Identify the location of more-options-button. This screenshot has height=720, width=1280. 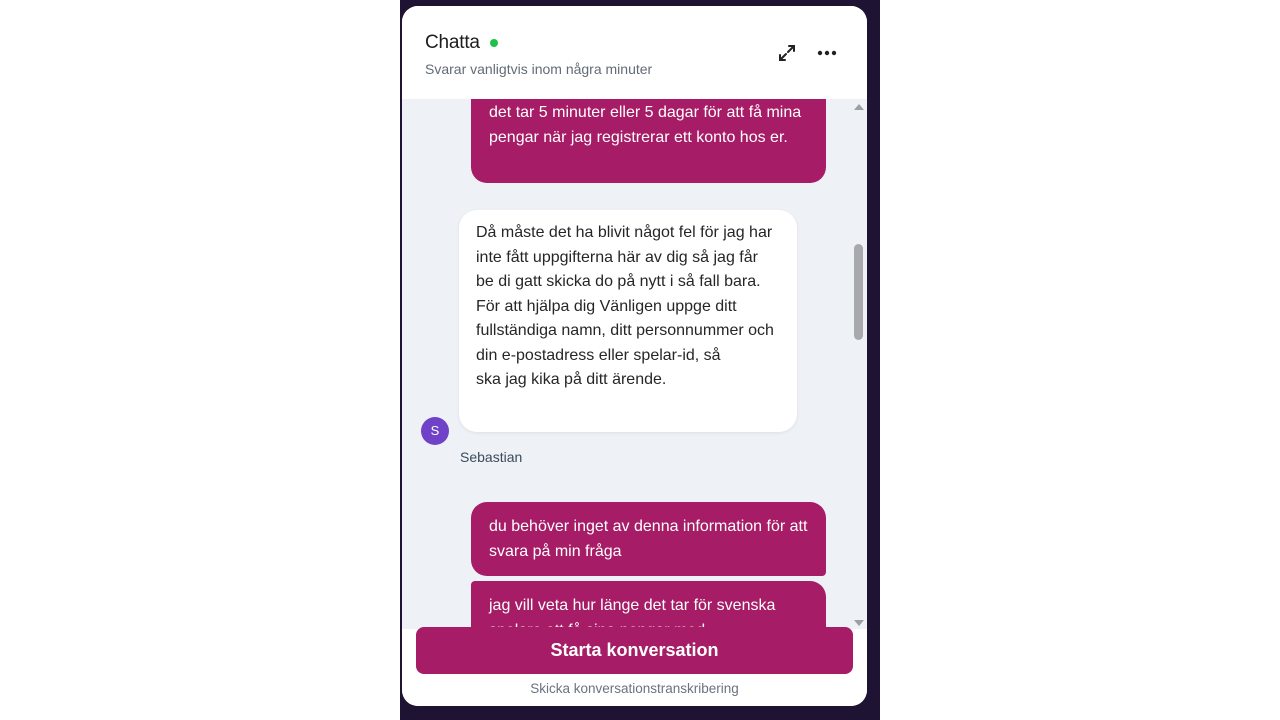
(827, 53).